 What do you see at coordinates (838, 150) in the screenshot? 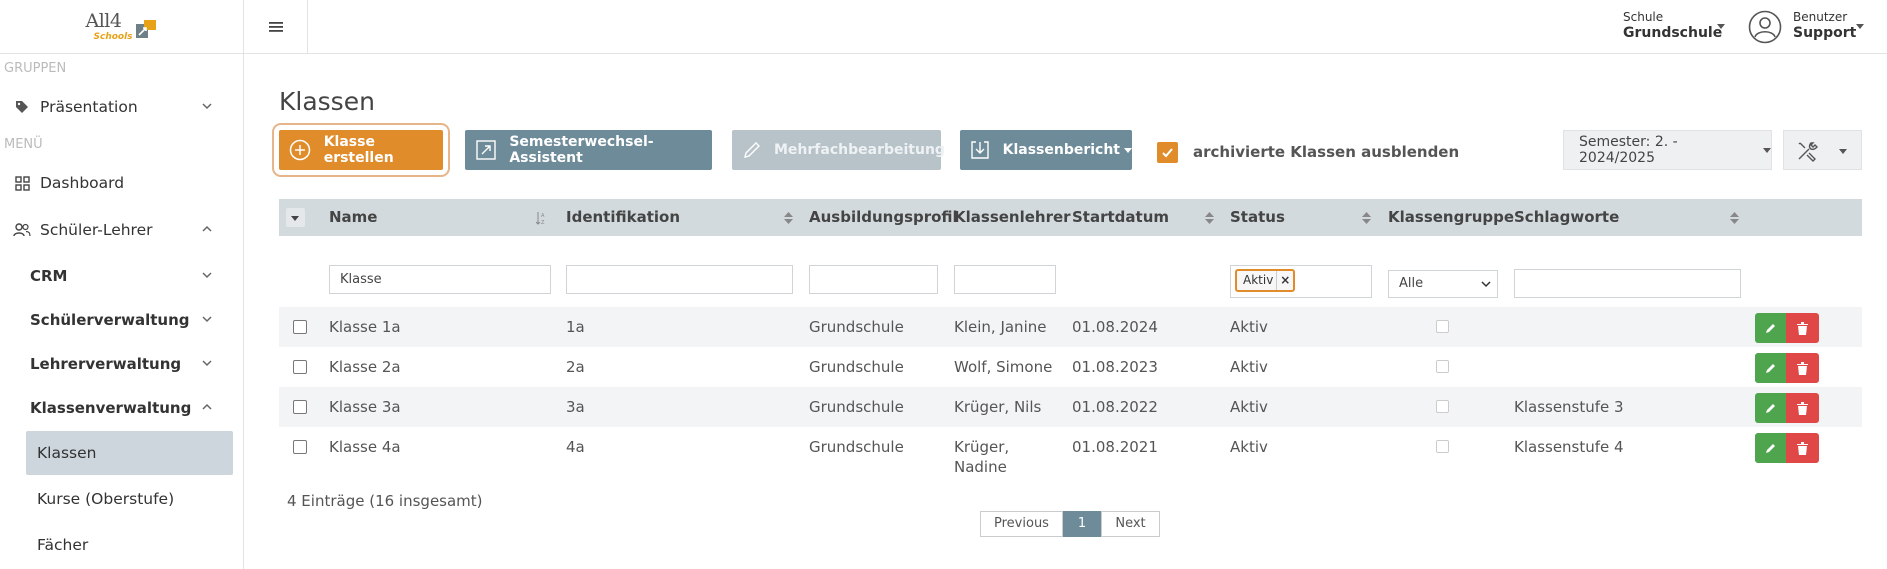
I see `bulk-edit-button: Mehrfachbearbeitung` at bounding box center [838, 150].